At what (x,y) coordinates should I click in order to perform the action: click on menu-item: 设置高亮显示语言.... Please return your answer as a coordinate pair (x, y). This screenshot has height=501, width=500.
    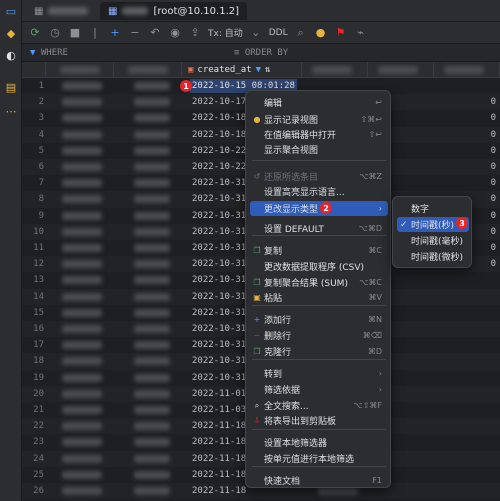
    Looking at the image, I should click on (319, 191).